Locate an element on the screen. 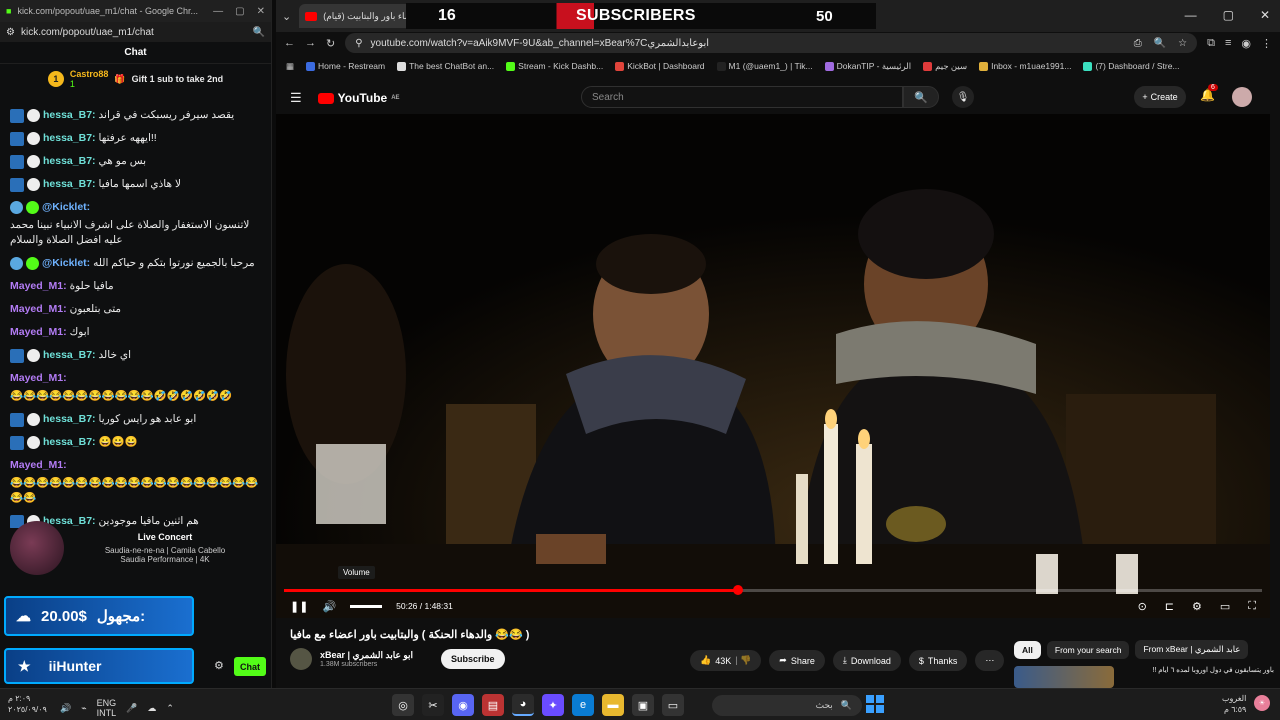 The width and height of the screenshot is (1280, 720). language-code: ENG is located at coordinates (107, 703).